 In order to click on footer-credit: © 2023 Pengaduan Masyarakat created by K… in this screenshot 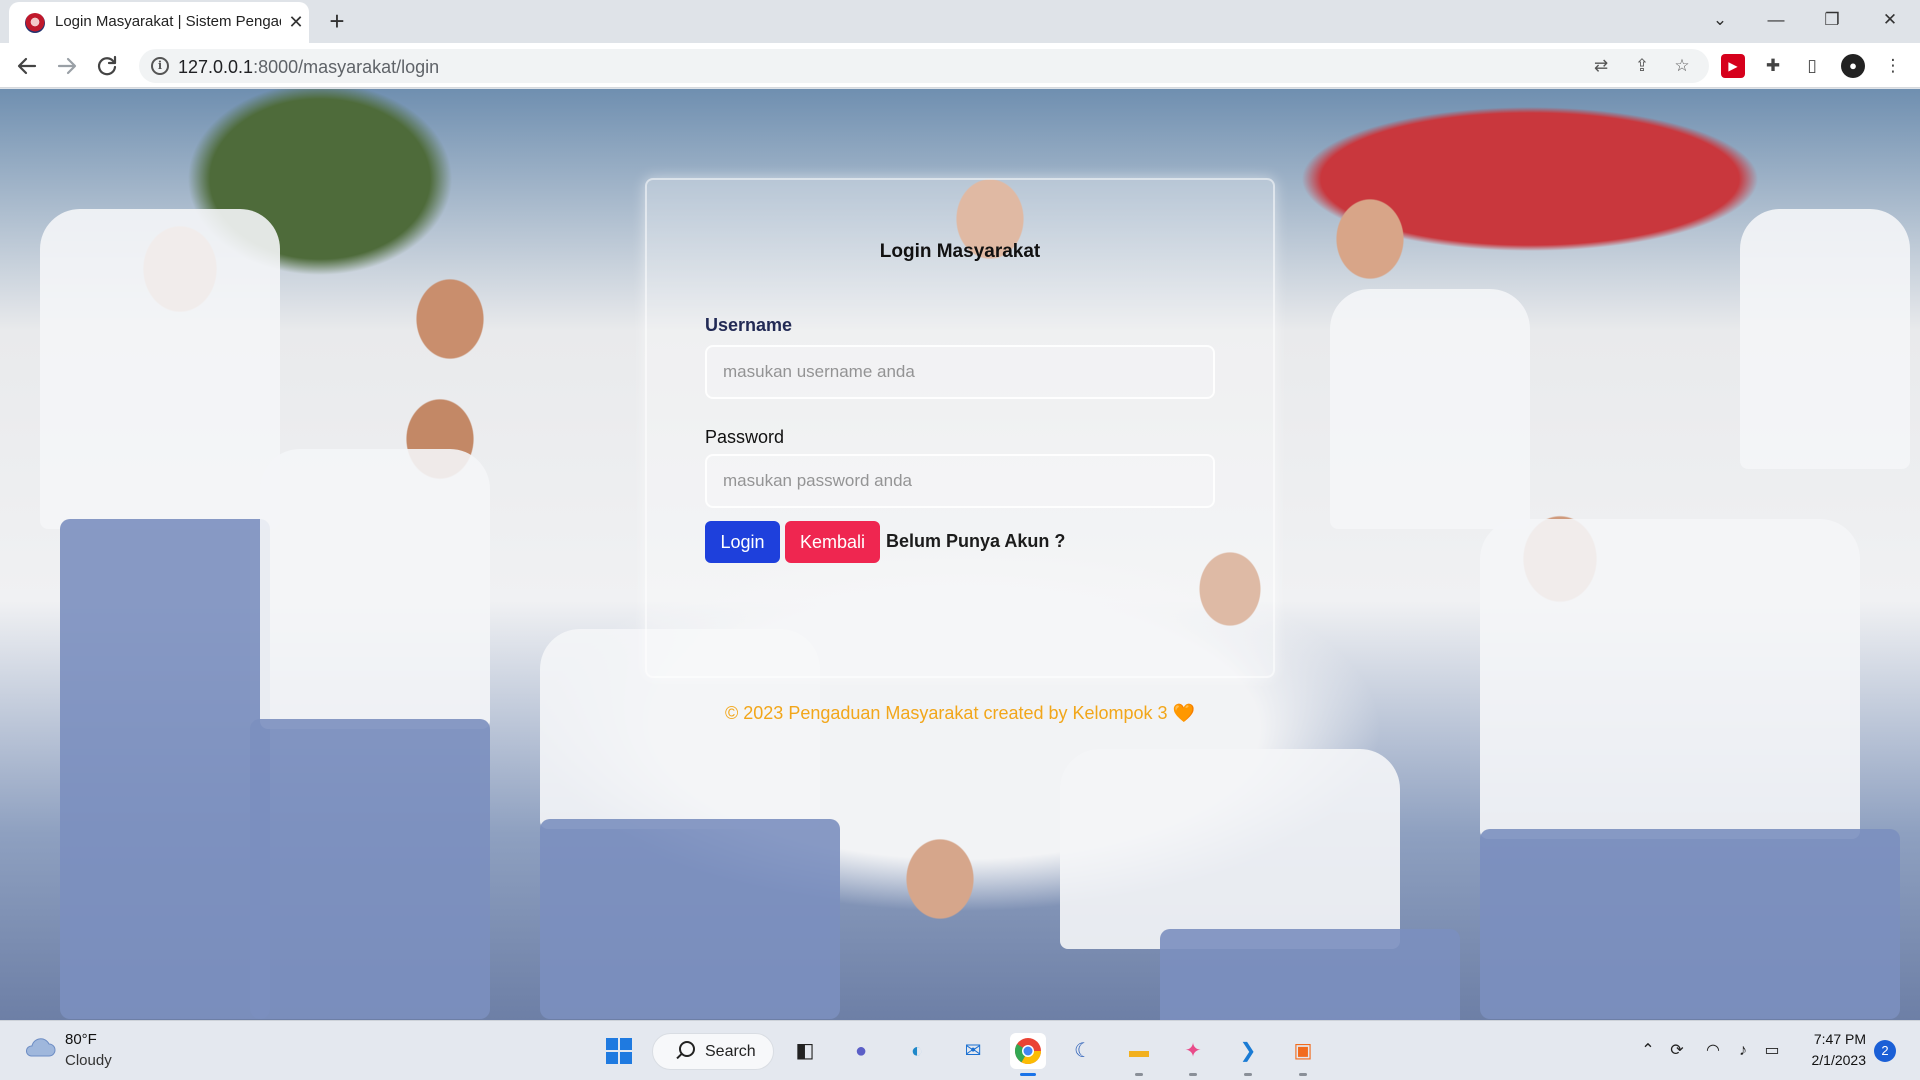, I will do `click(960, 713)`.